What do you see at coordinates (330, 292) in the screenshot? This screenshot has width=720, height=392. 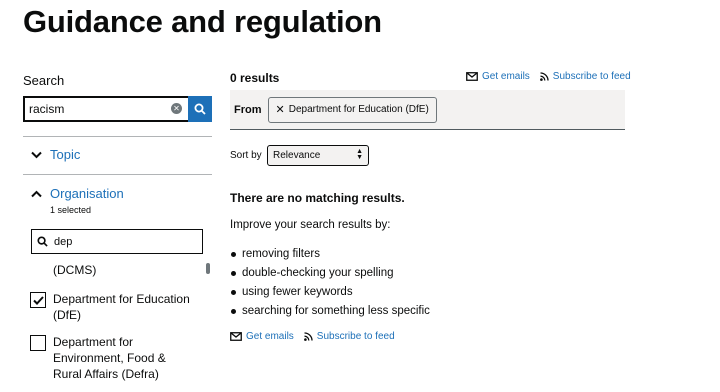 I see `list-item: using fewer keywords` at bounding box center [330, 292].